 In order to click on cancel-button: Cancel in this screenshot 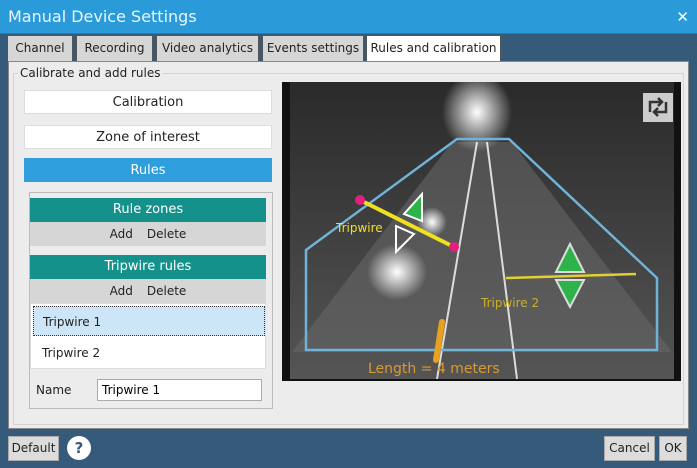, I will do `click(629, 448)`.